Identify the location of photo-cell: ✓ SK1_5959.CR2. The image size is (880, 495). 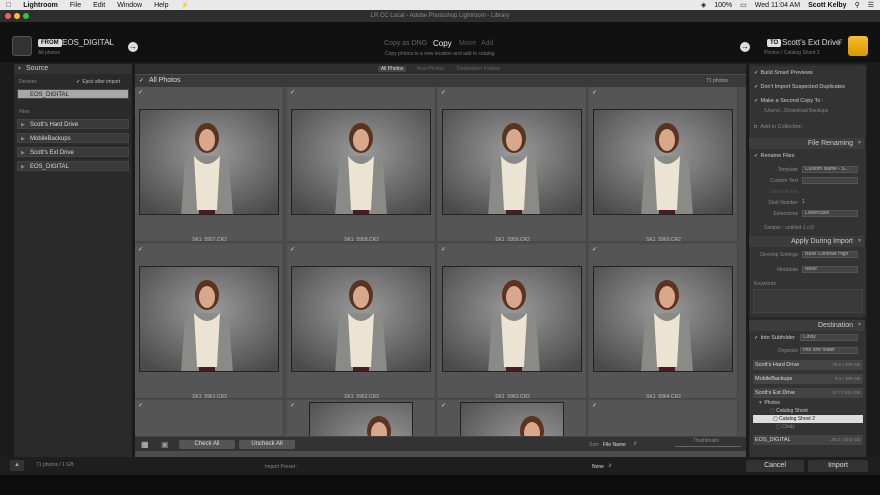
(512, 164).